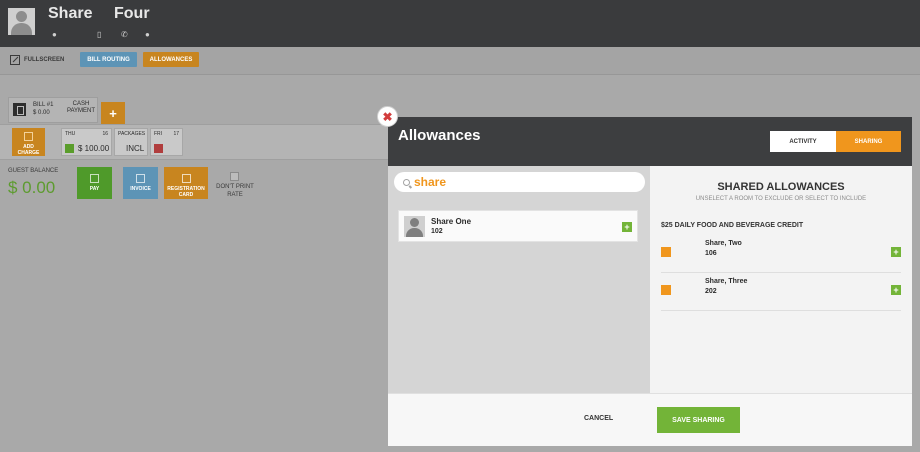 Image resolution: width=920 pixels, height=452 pixels. Describe the element at coordinates (781, 254) in the screenshot. I see `shared-room-row: Share, Two 106 +` at that location.